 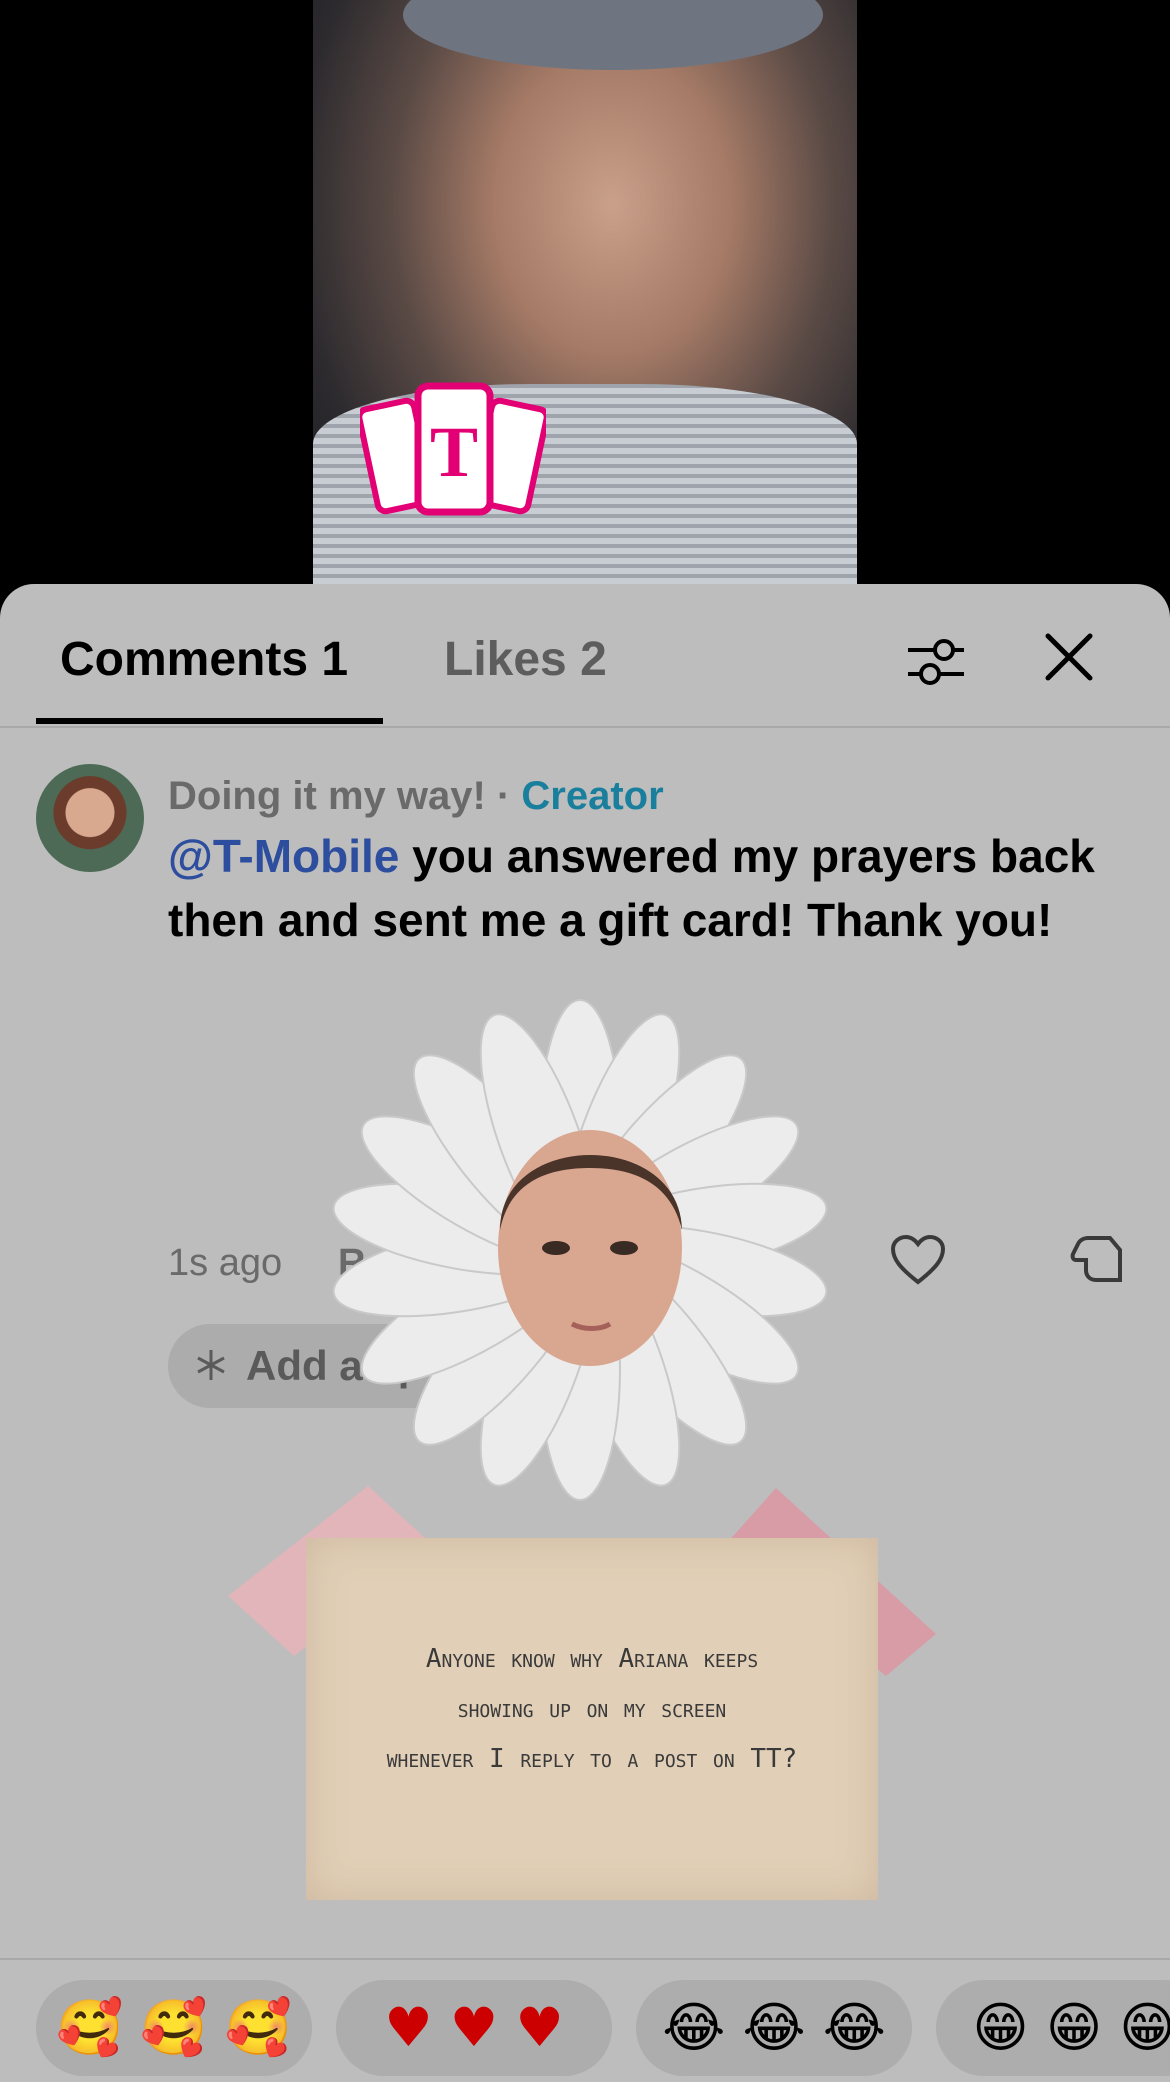 What do you see at coordinates (592, 796) in the screenshot?
I see `creator-badge: Creator` at bounding box center [592, 796].